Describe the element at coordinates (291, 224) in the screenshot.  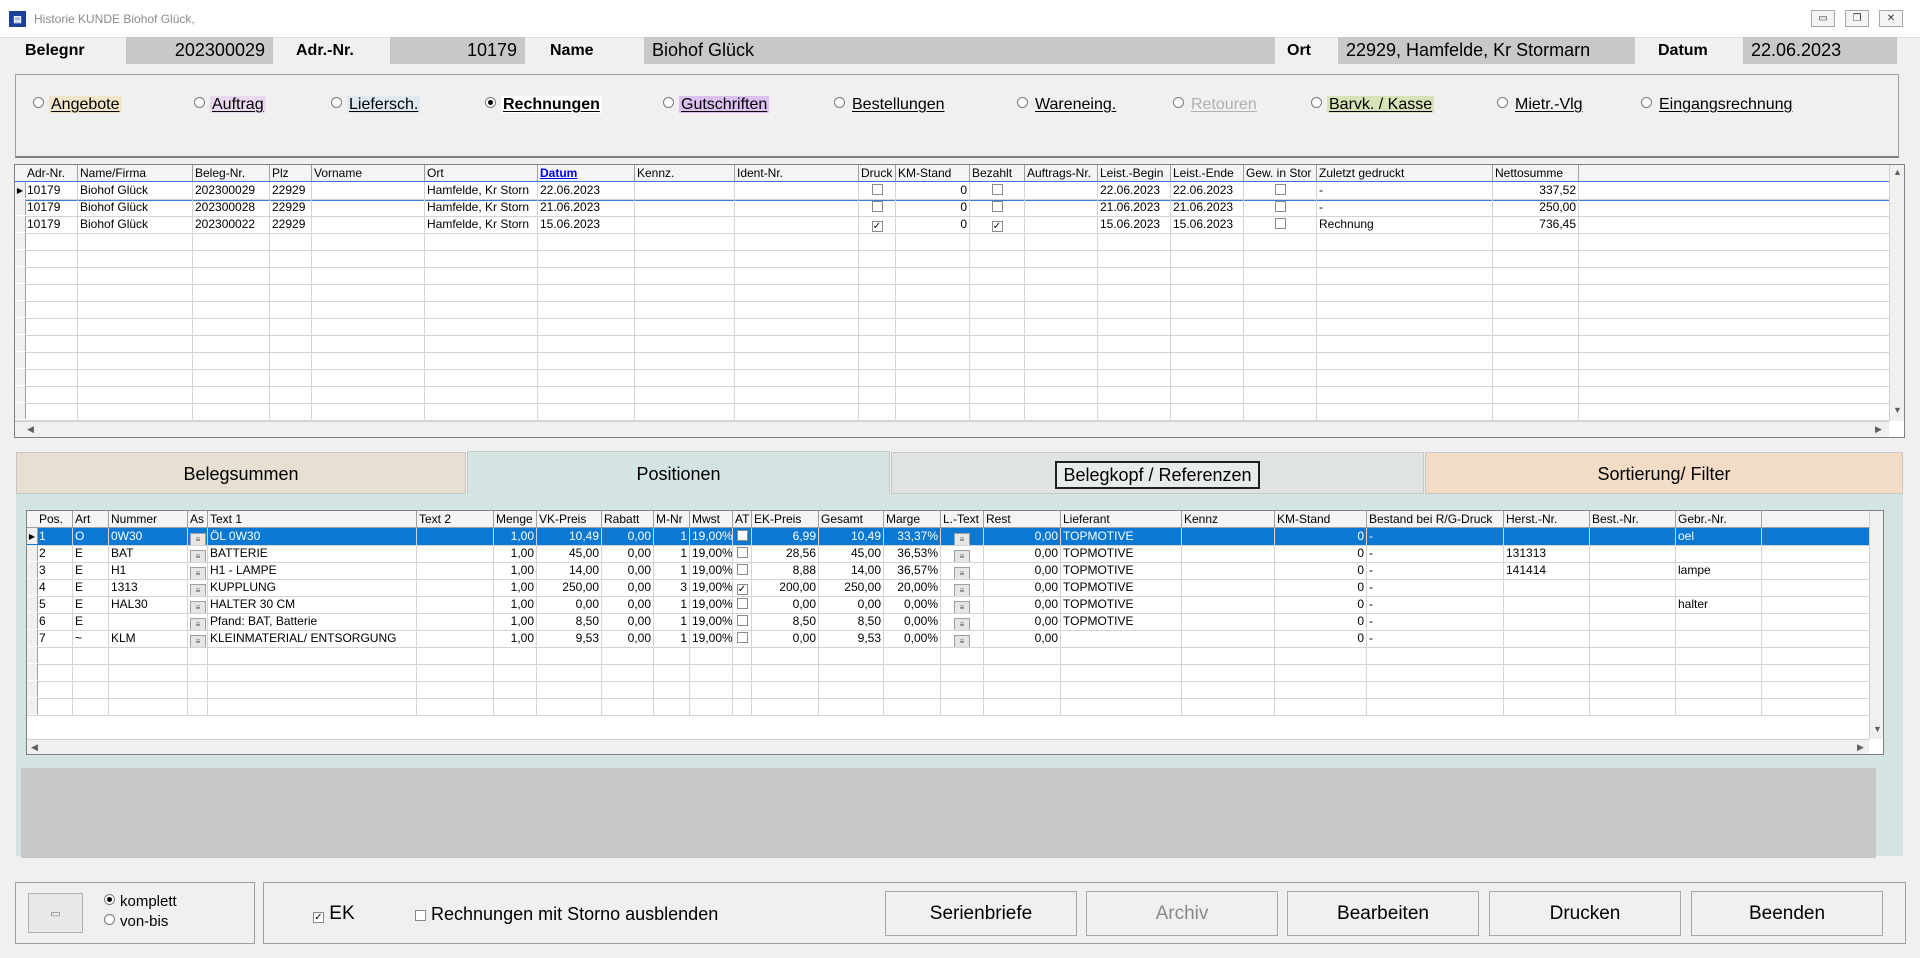
I see `table-cell: 22929` at that location.